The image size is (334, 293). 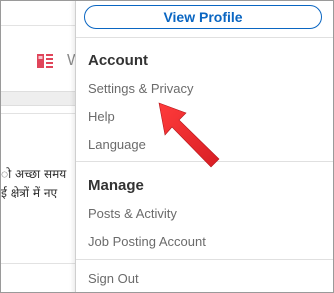 What do you see at coordinates (141, 88) in the screenshot?
I see `settings-privacy-link: Settings & Privacy` at bounding box center [141, 88].